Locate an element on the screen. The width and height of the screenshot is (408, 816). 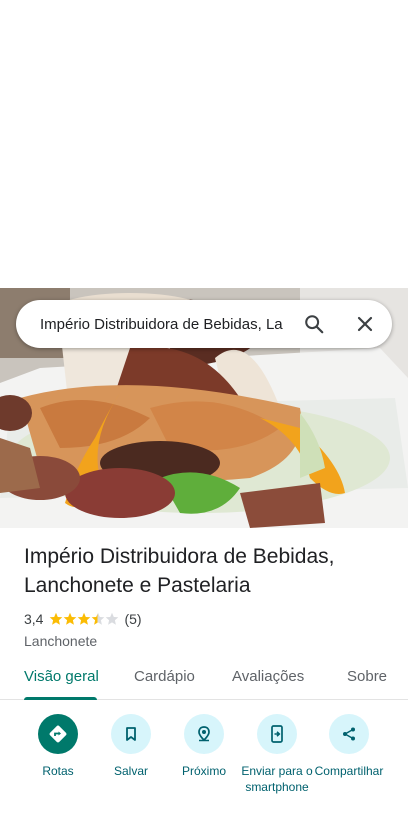
star-half-icon is located at coordinates (98, 618).